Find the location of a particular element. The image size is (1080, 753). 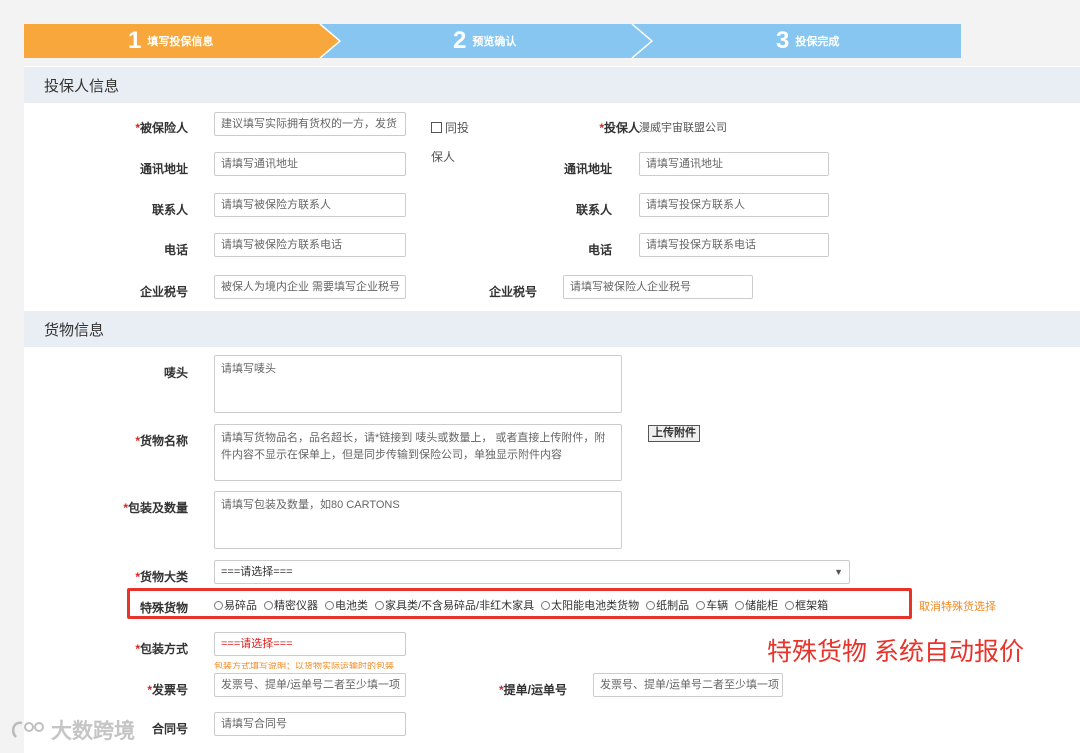

special-option: 车辆 is located at coordinates (712, 605).